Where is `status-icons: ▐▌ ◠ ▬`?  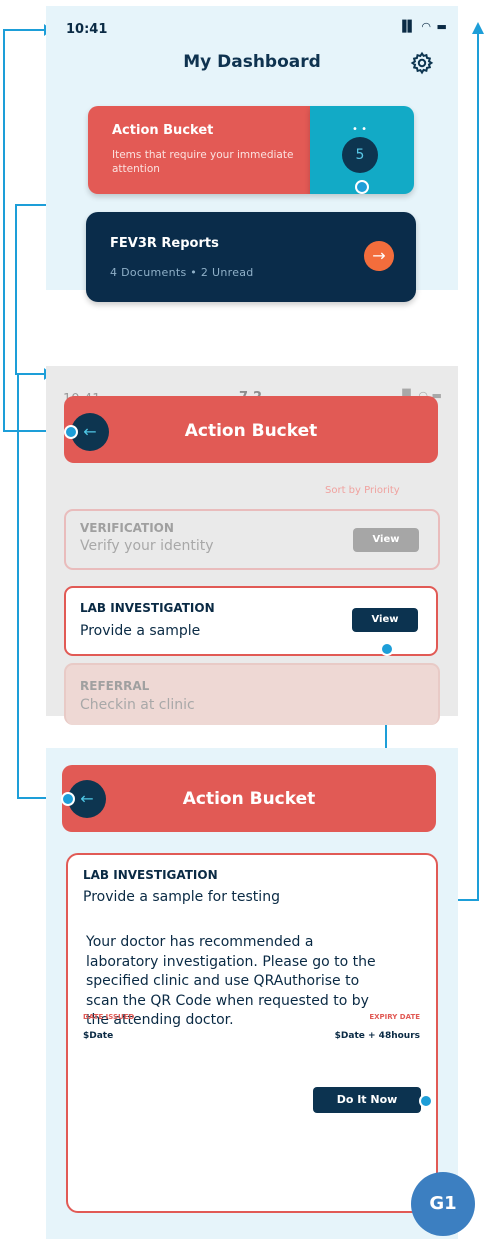
status-icons: ▐▌ ◠ ▬ is located at coordinates (423, 26).